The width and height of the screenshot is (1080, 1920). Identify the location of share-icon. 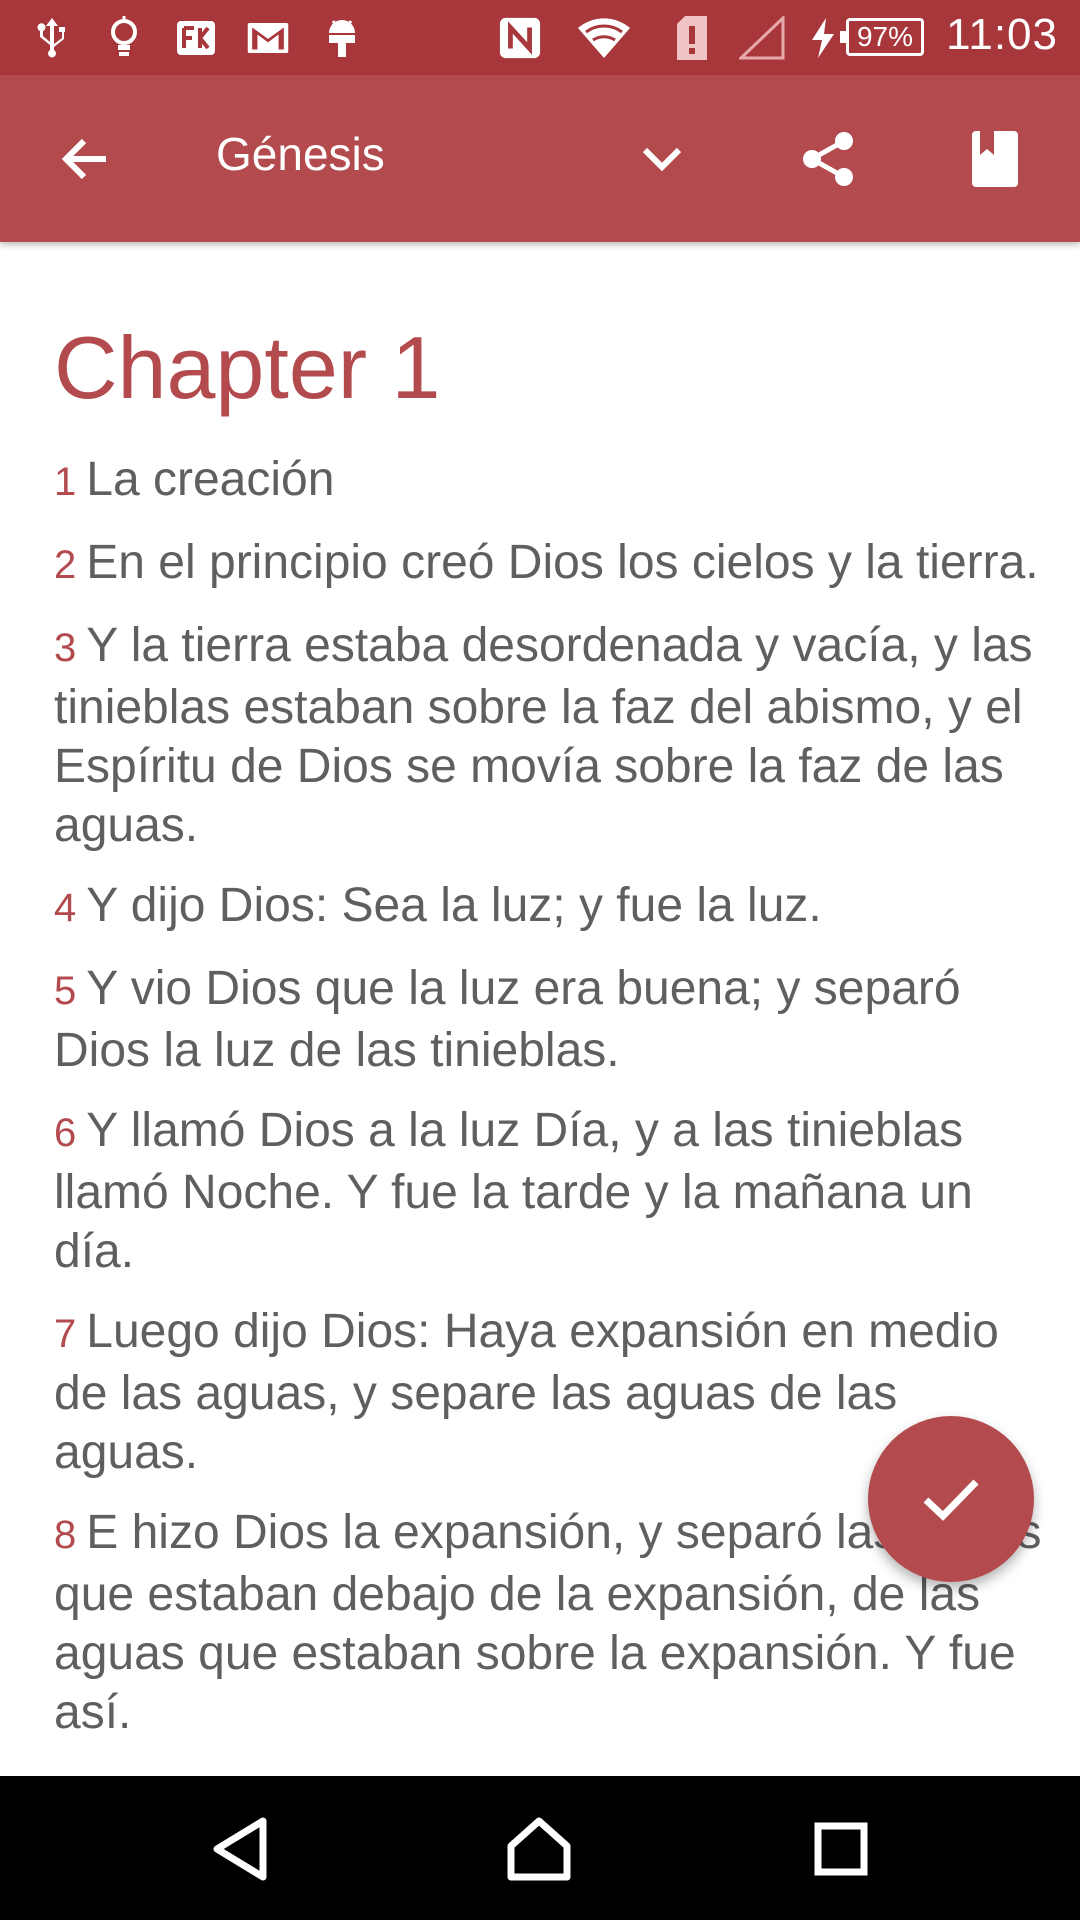
(828, 159).